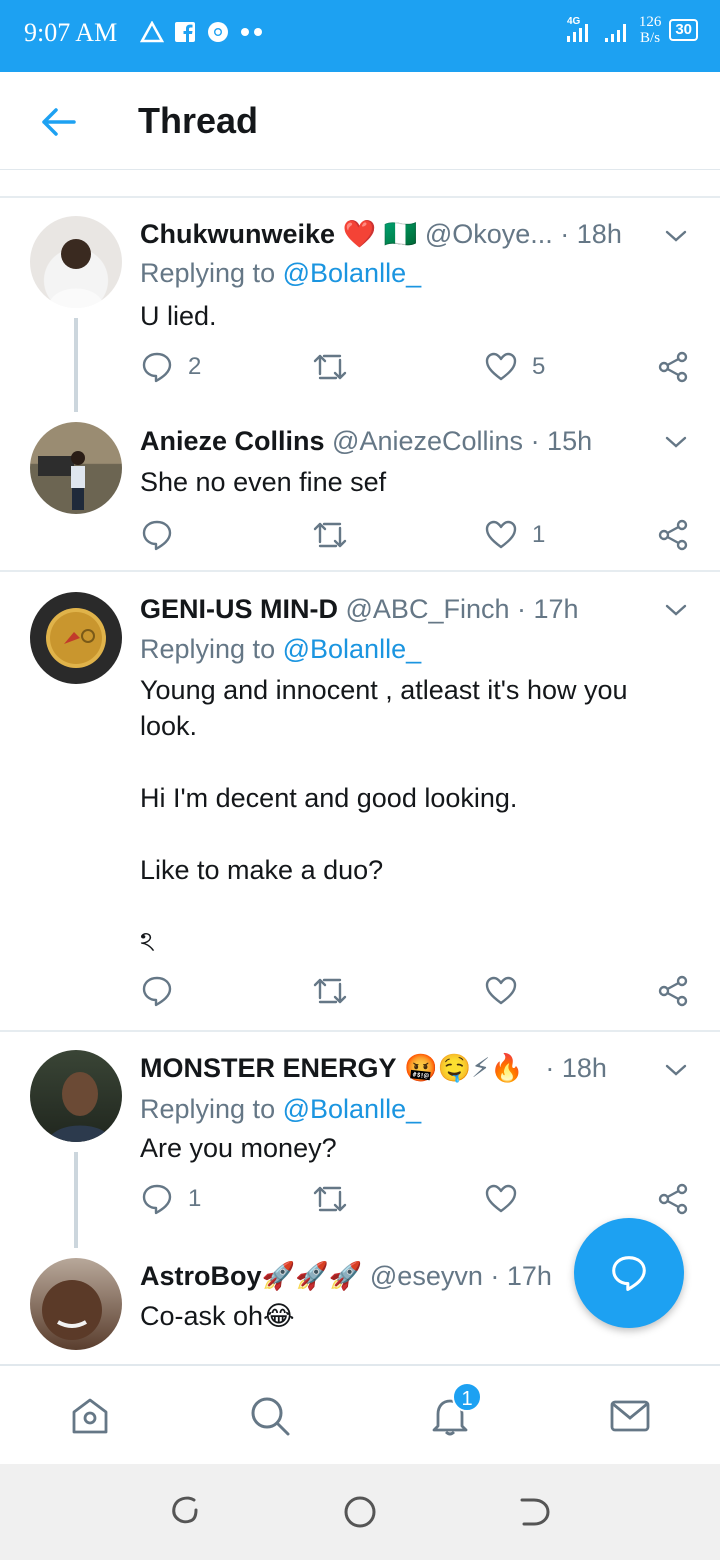 The width and height of the screenshot is (720, 1560). What do you see at coordinates (631, 30) in the screenshot?
I see `status-system-icons: 4G 126 B/s 30` at bounding box center [631, 30].